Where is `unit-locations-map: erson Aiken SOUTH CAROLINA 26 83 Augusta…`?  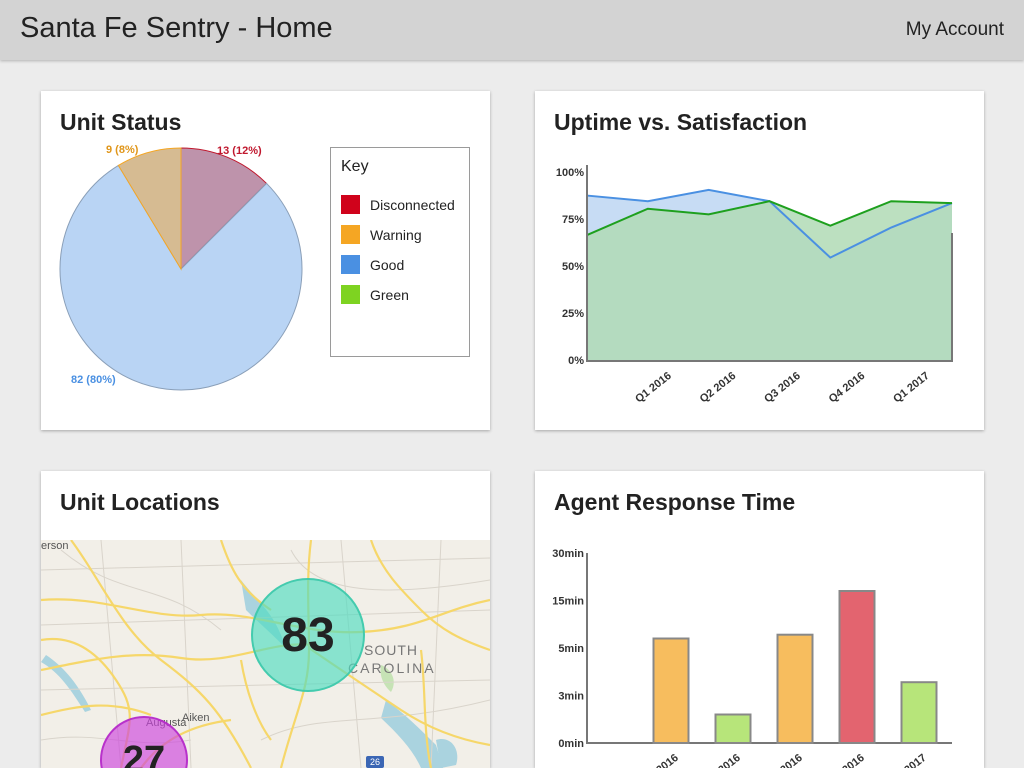
unit-locations-map: erson Aiken SOUTH CAROLINA 26 83 Augusta… is located at coordinates (265, 654).